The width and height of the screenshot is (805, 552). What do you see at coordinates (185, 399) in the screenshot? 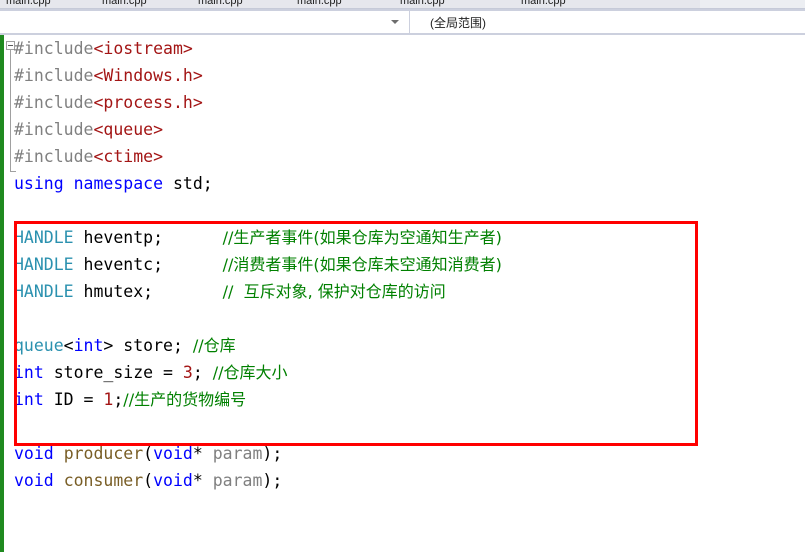
I see `code-token: //生产的货物编号` at bounding box center [185, 399].